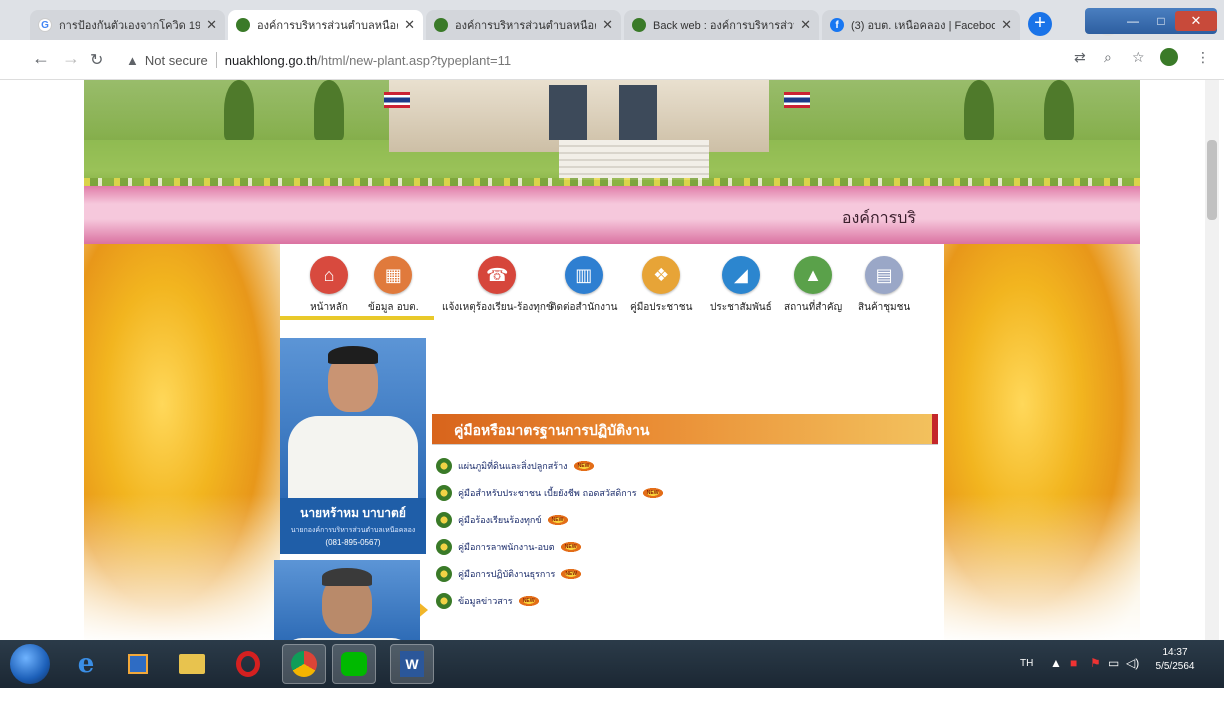 The image size is (1224, 708). I want to click on tab-title: (3) อบต. เหนือคลอง | Facebook, so click(923, 26).